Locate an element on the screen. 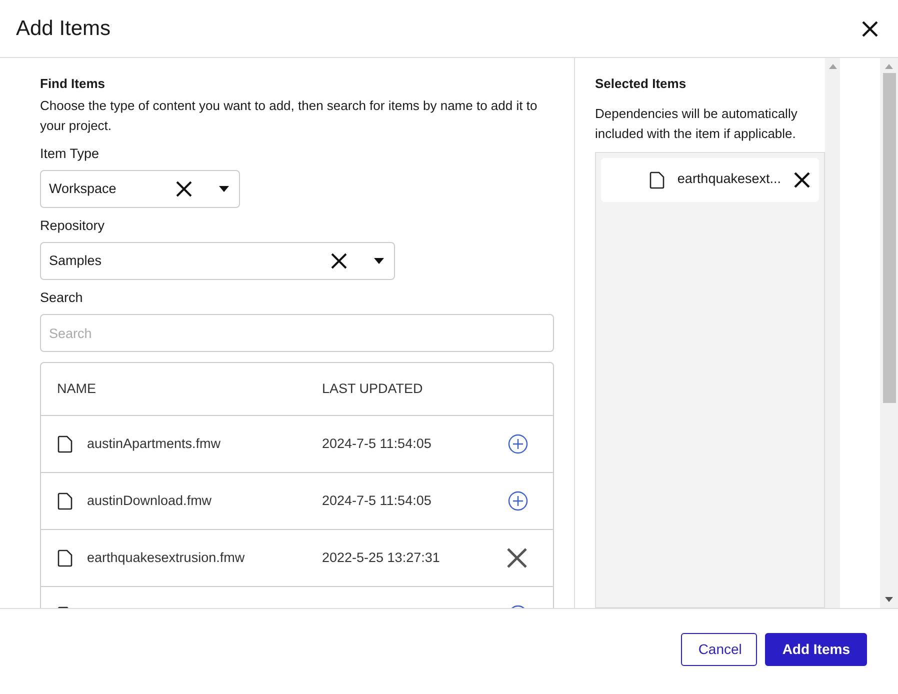  date-text: 2022-5-25 13:27:31 is located at coordinates (381, 558).